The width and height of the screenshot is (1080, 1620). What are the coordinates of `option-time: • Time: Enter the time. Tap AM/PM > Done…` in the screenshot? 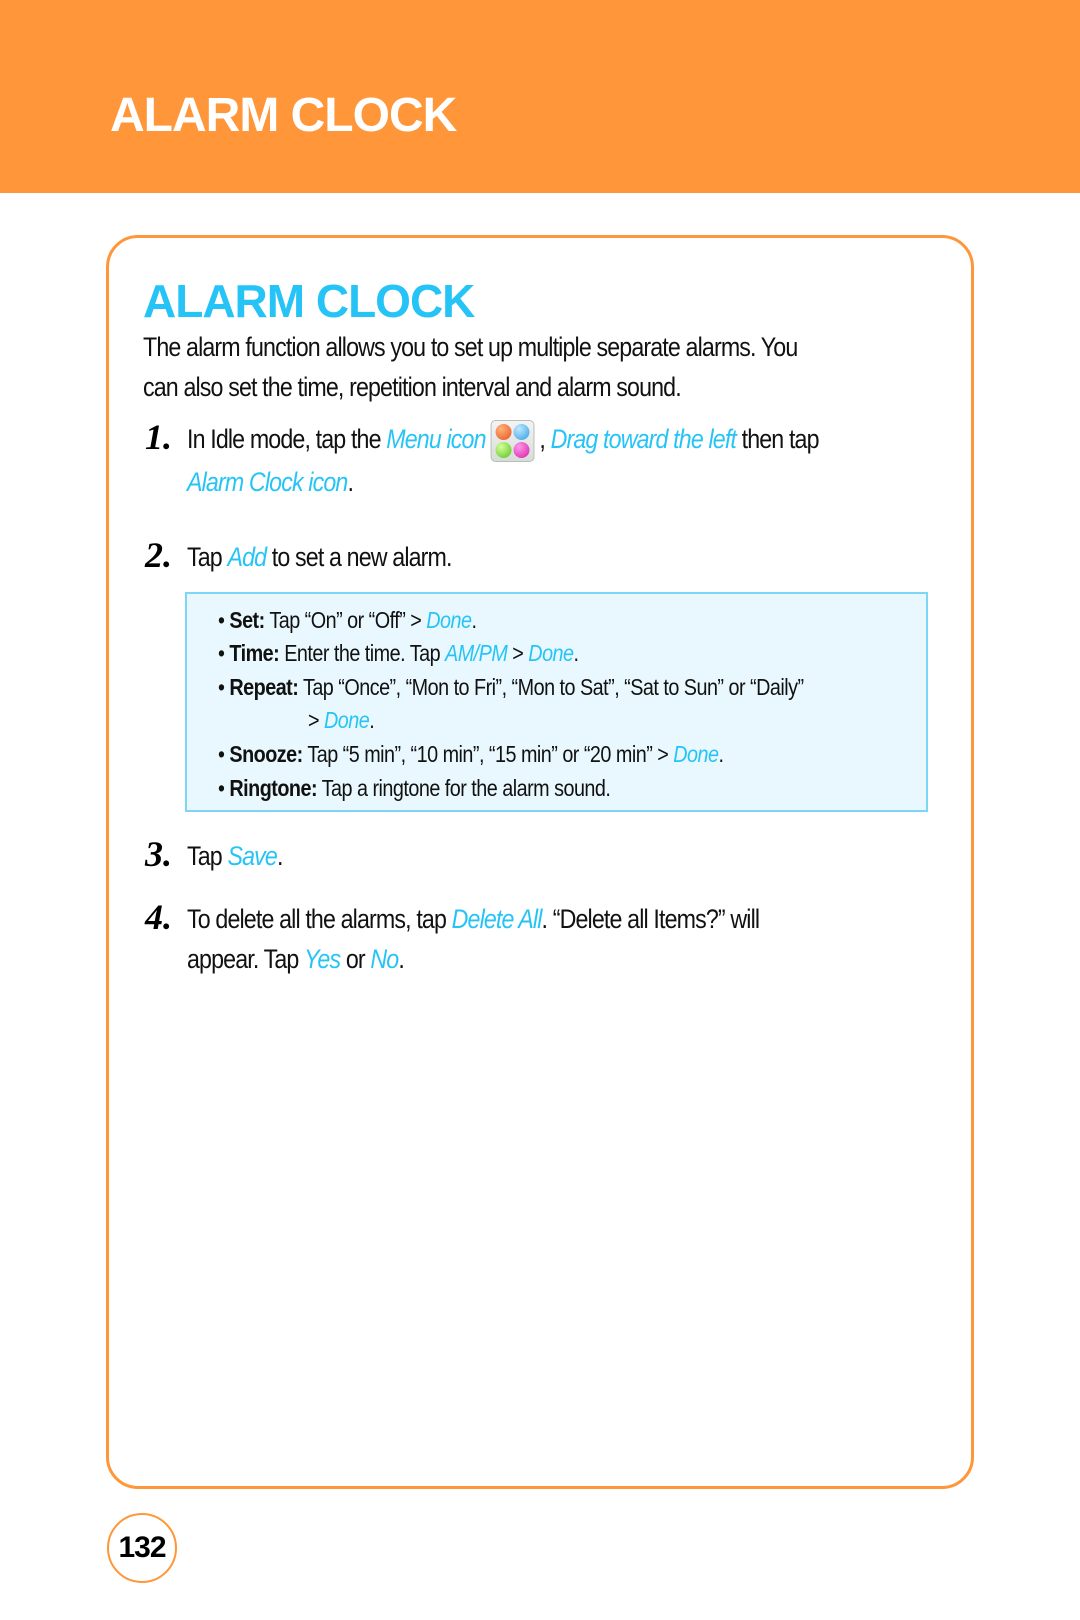 It's located at (398, 653).